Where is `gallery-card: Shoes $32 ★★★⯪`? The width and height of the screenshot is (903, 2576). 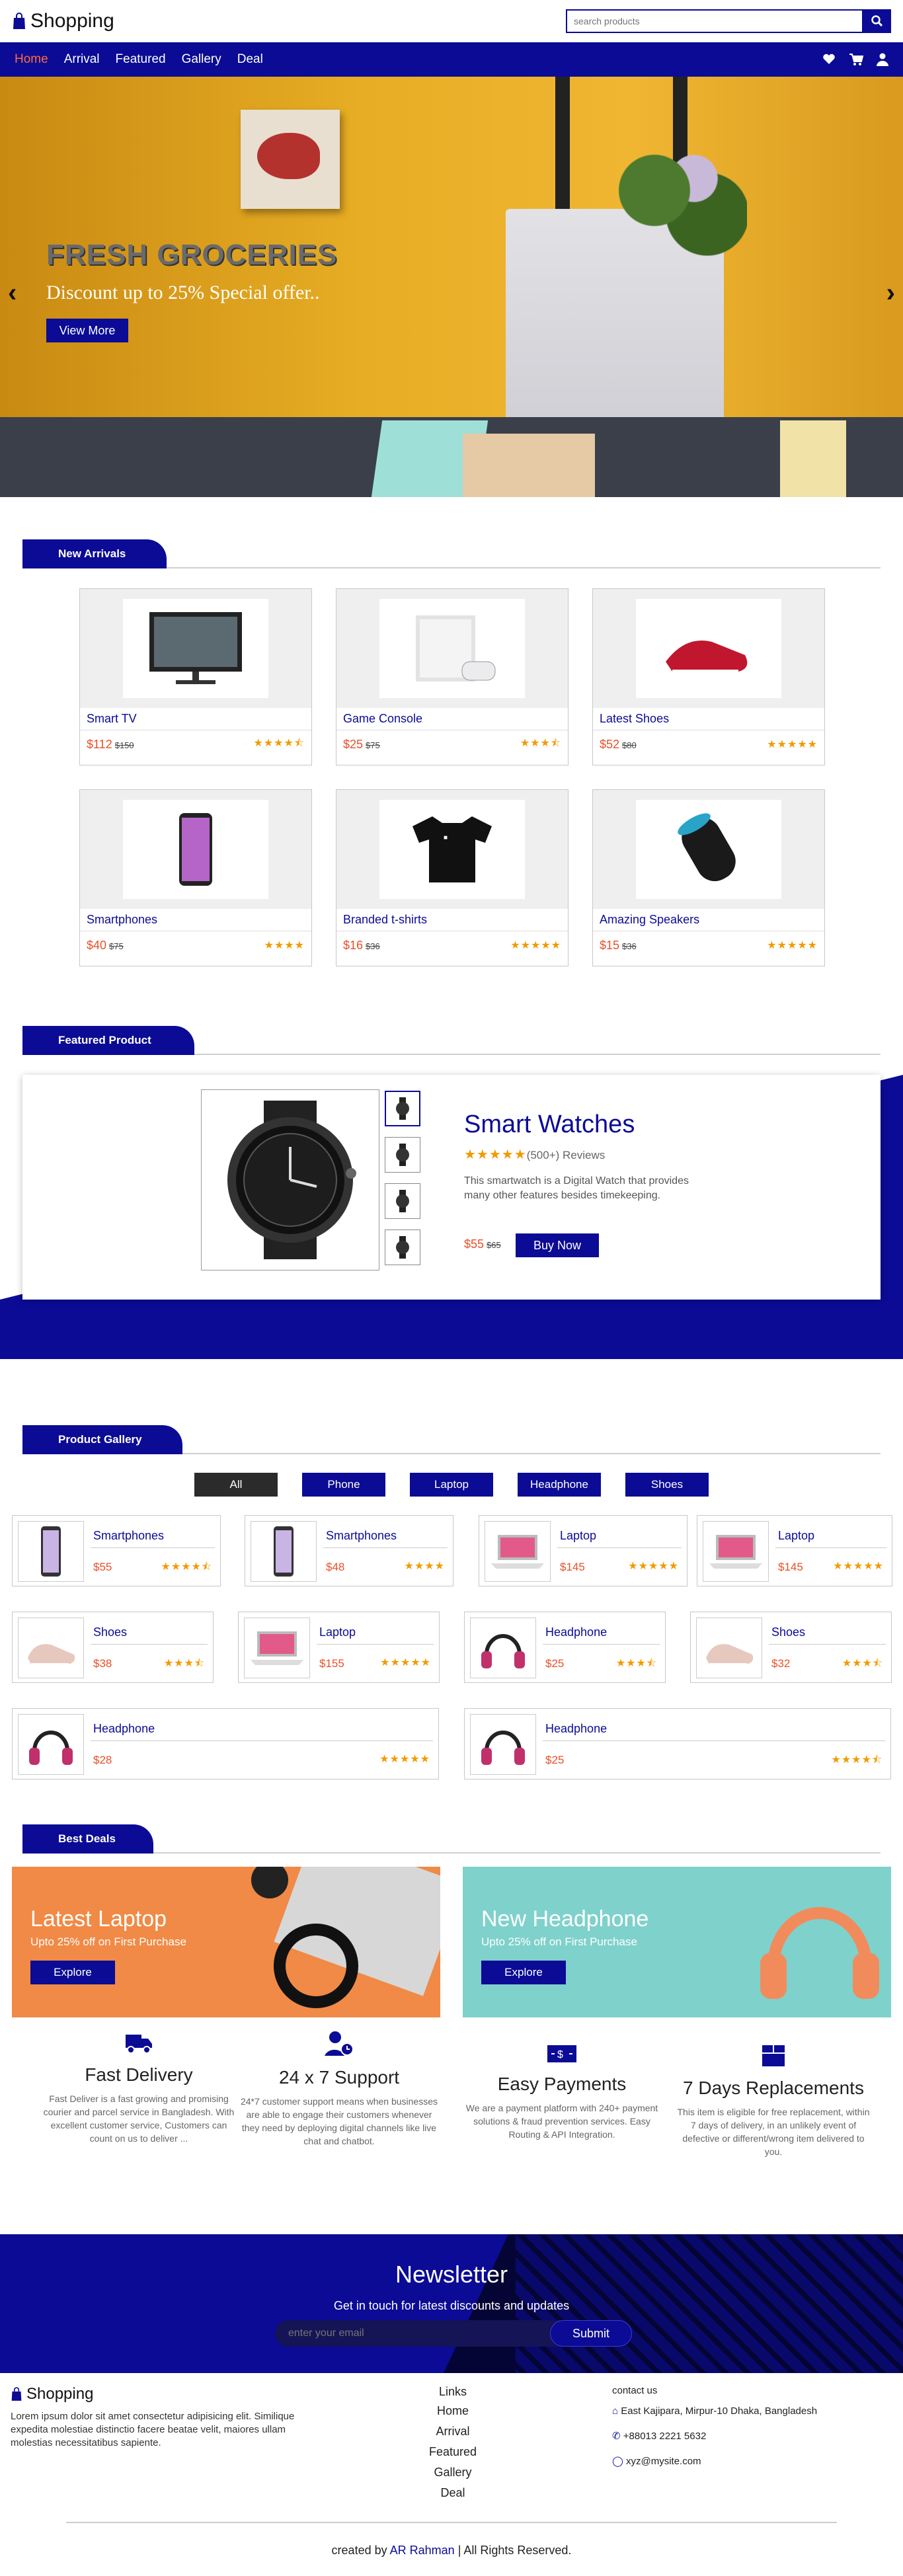
gallery-card: Shoes $32 ★★★⯪ is located at coordinates (791, 1647).